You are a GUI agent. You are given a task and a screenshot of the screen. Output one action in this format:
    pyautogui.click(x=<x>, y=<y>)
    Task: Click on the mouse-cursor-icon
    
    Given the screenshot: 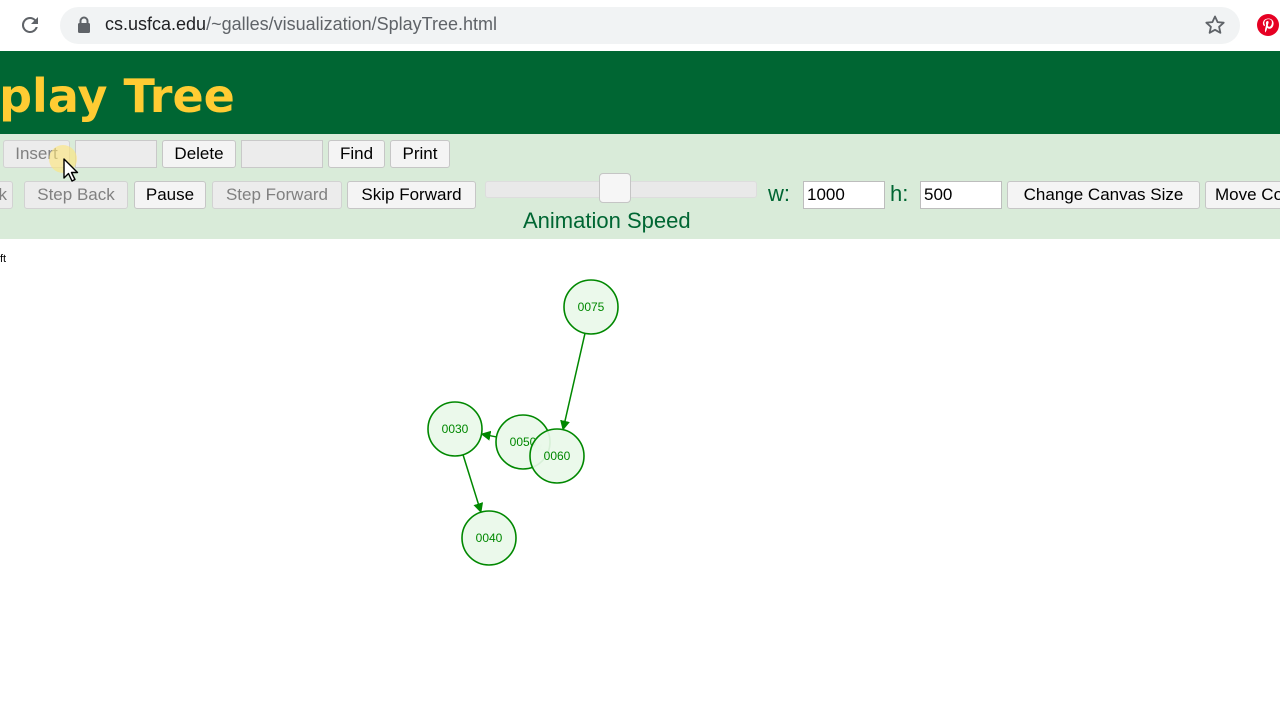 What is the action you would take?
    pyautogui.click(x=71, y=170)
    